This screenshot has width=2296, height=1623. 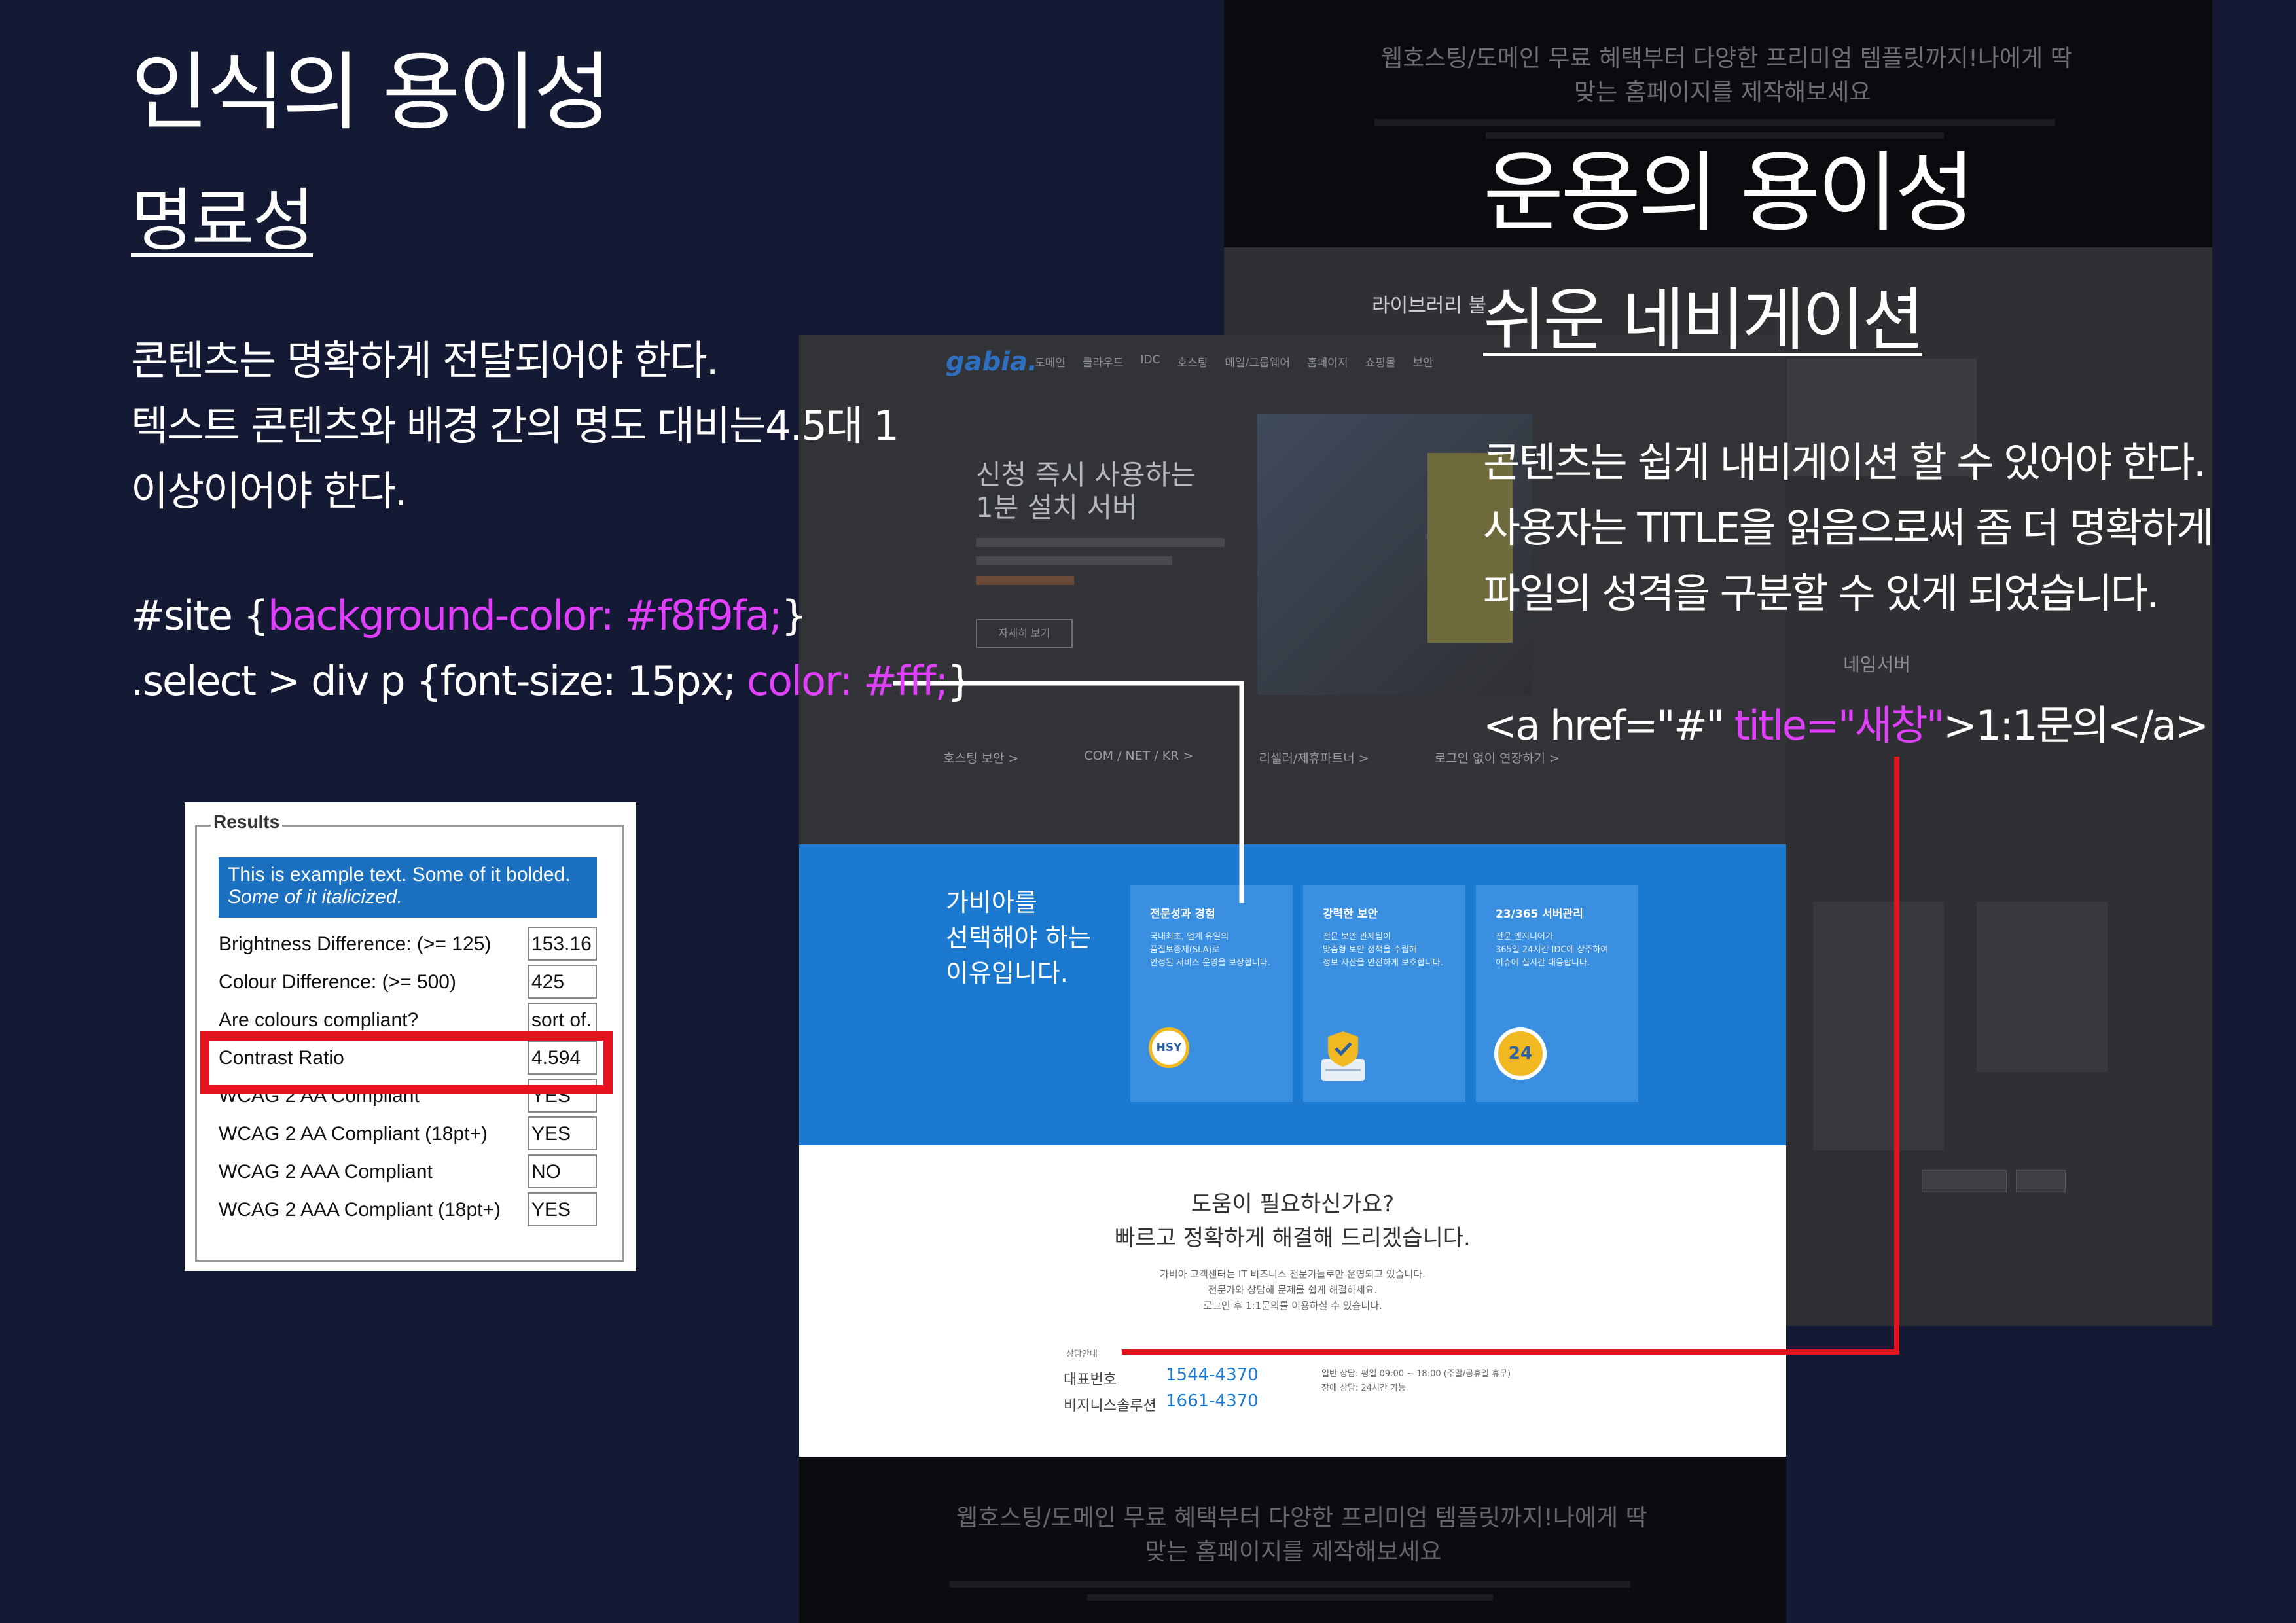 I want to click on code-line-site: #site {background-color: #f8f9fa;}, so click(x=469, y=615).